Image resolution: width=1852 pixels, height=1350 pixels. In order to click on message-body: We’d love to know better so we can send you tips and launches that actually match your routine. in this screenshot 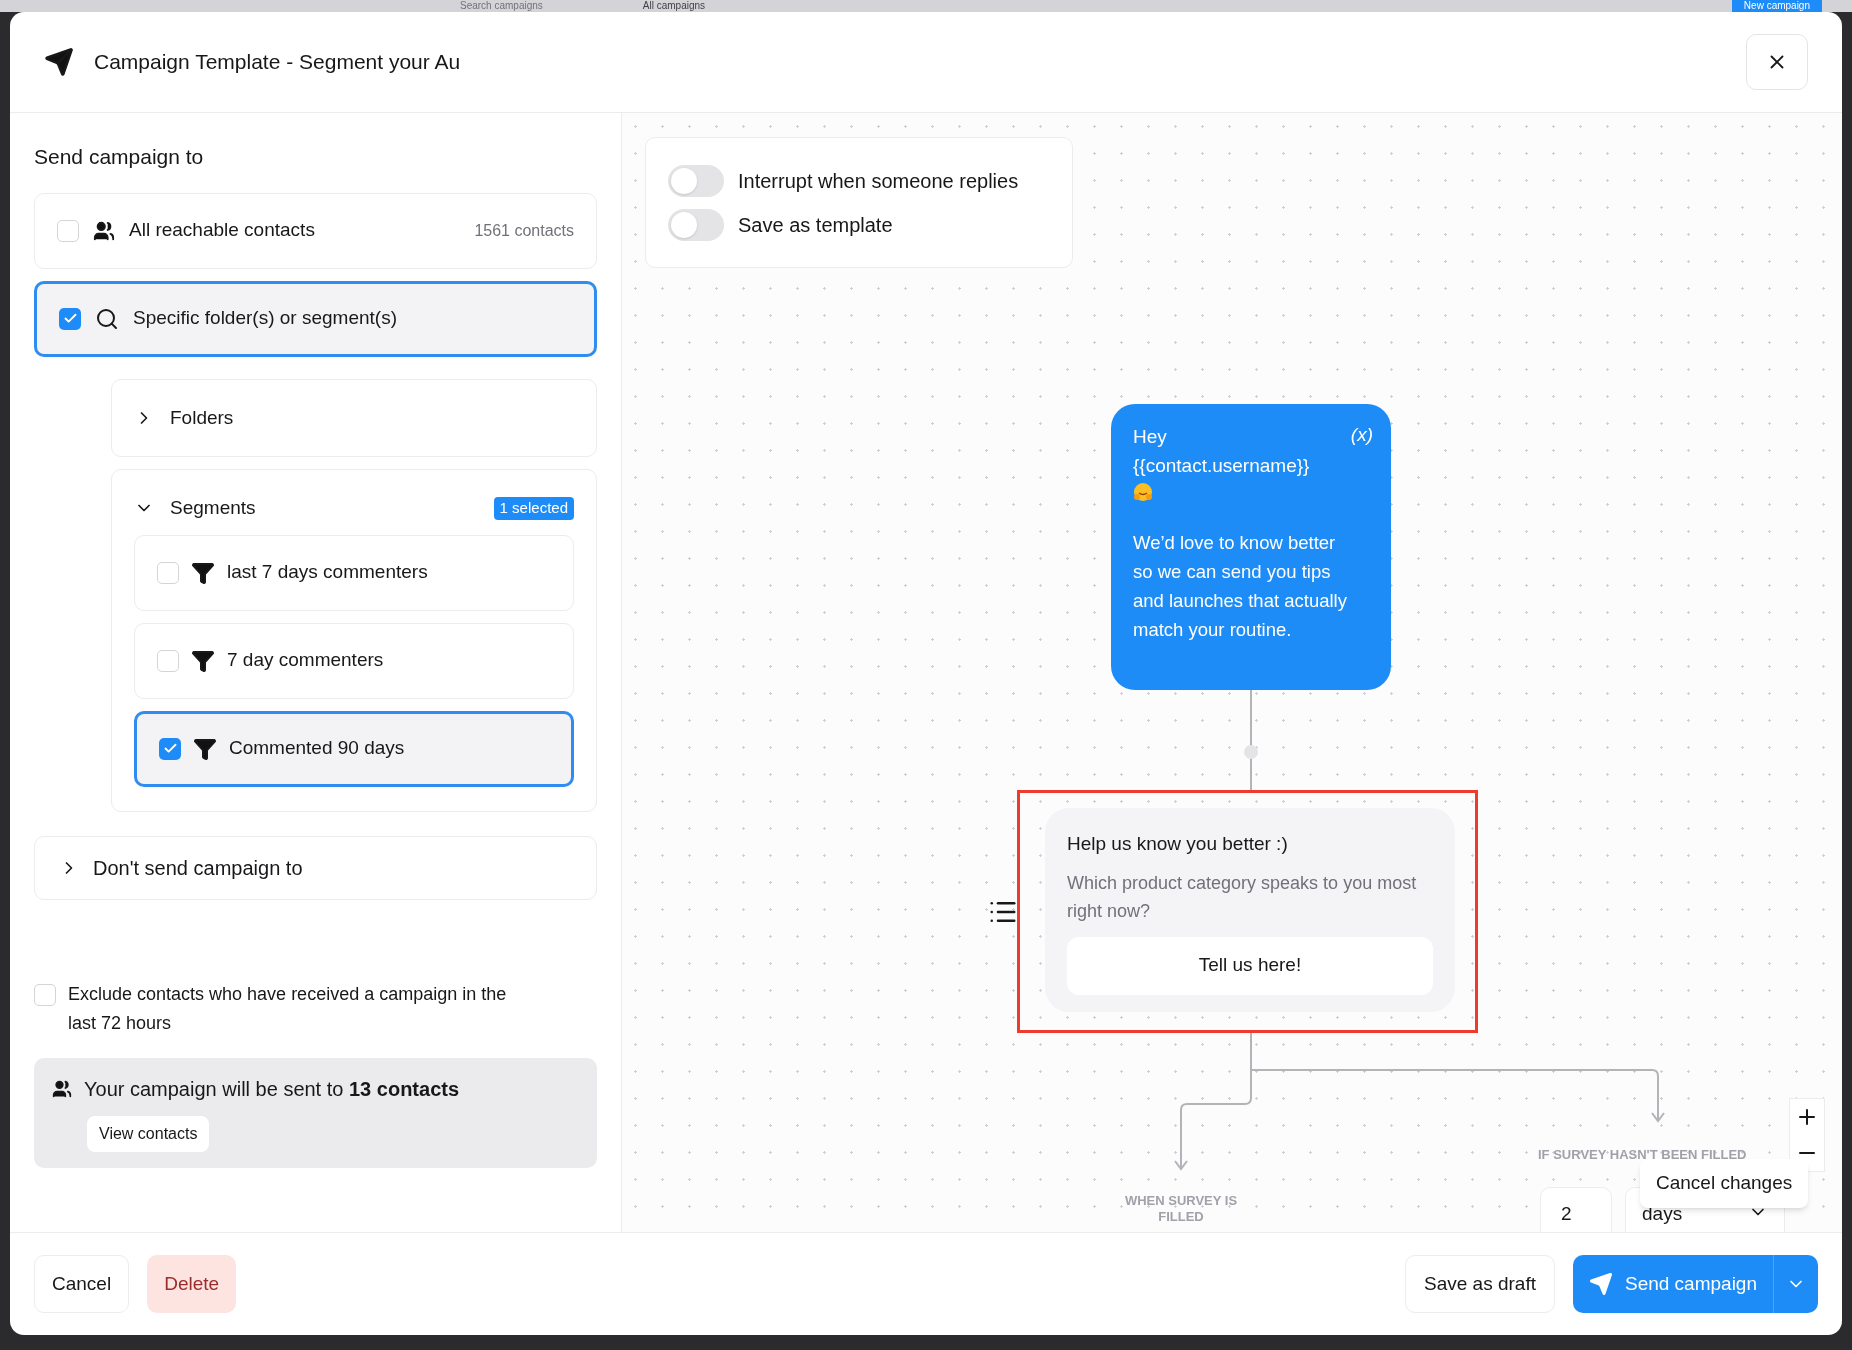, I will do `click(1240, 586)`.